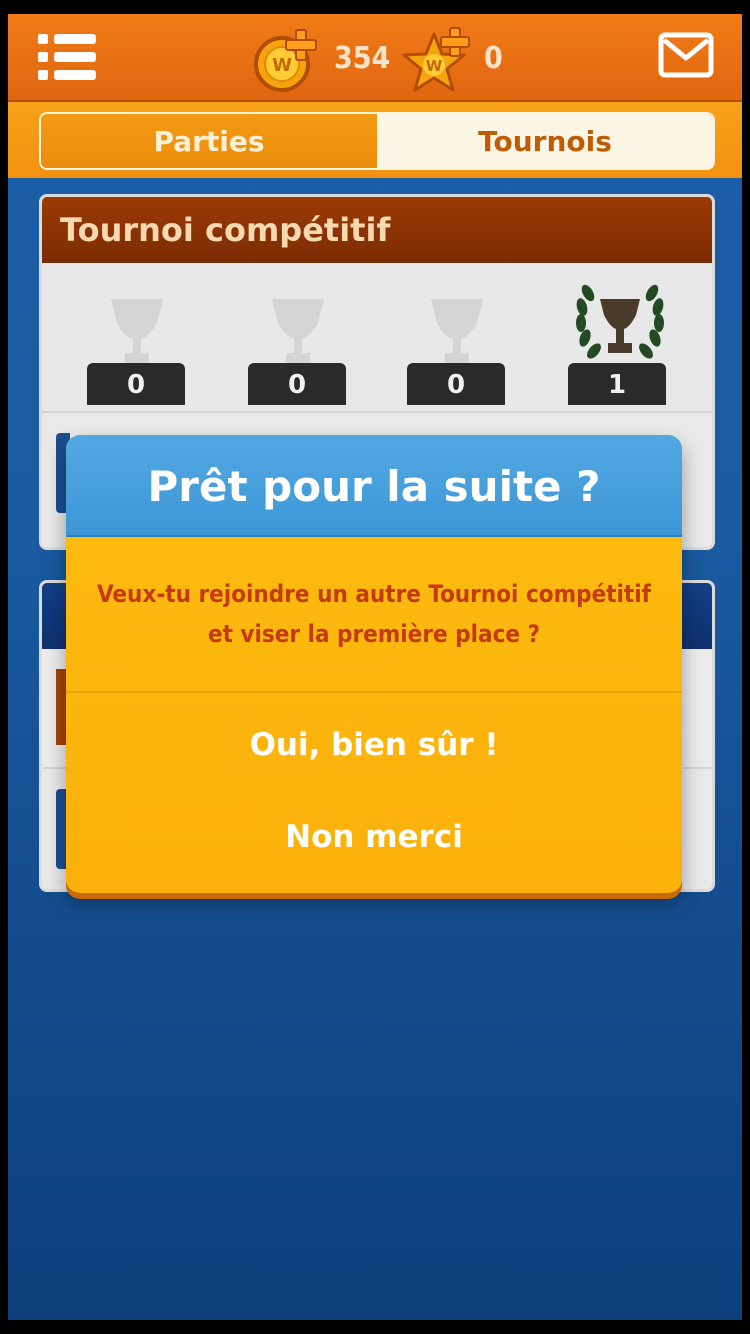 This screenshot has width=750, height=1334. What do you see at coordinates (374, 745) in the screenshot?
I see `confirm-button: Oui, bien sûr !` at bounding box center [374, 745].